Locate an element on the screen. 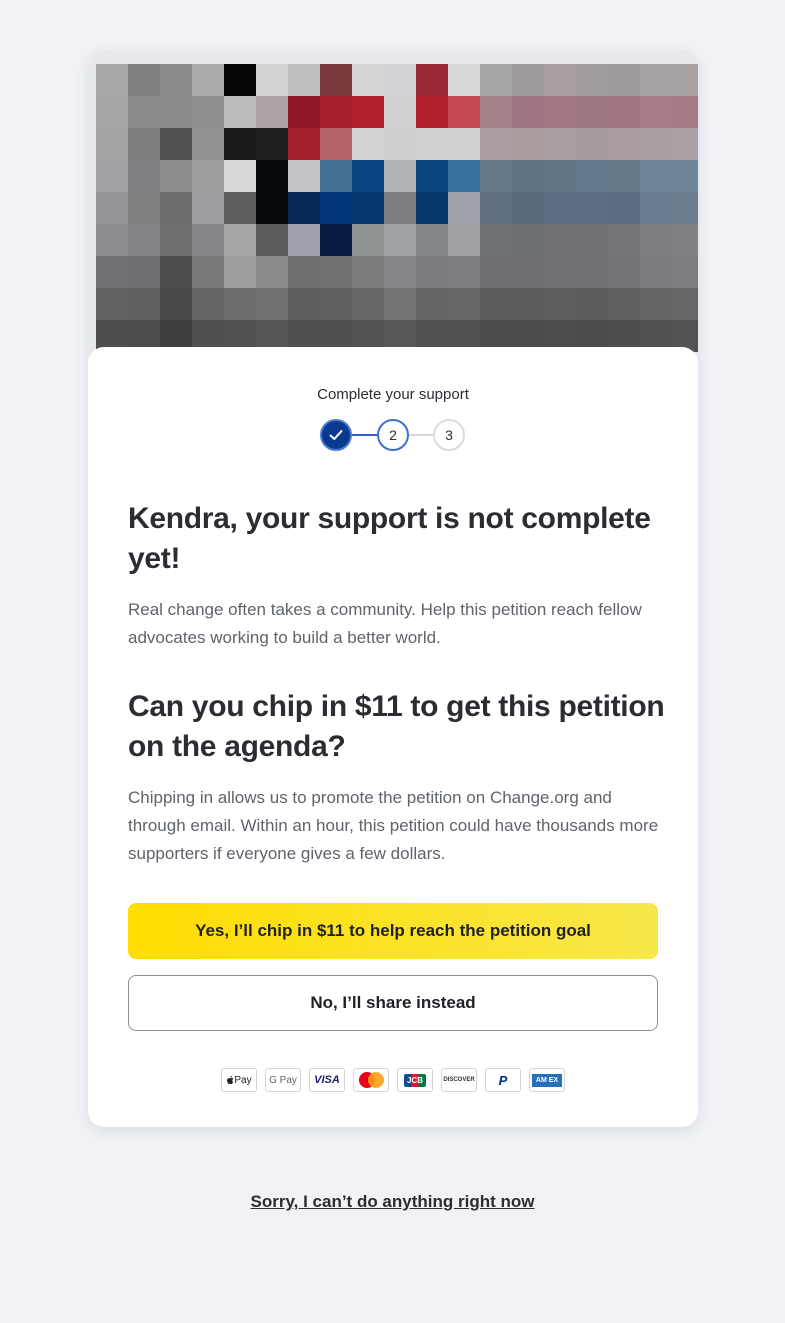 This screenshot has width=785, height=1323. stepper-label: Complete your support is located at coordinates (393, 394).